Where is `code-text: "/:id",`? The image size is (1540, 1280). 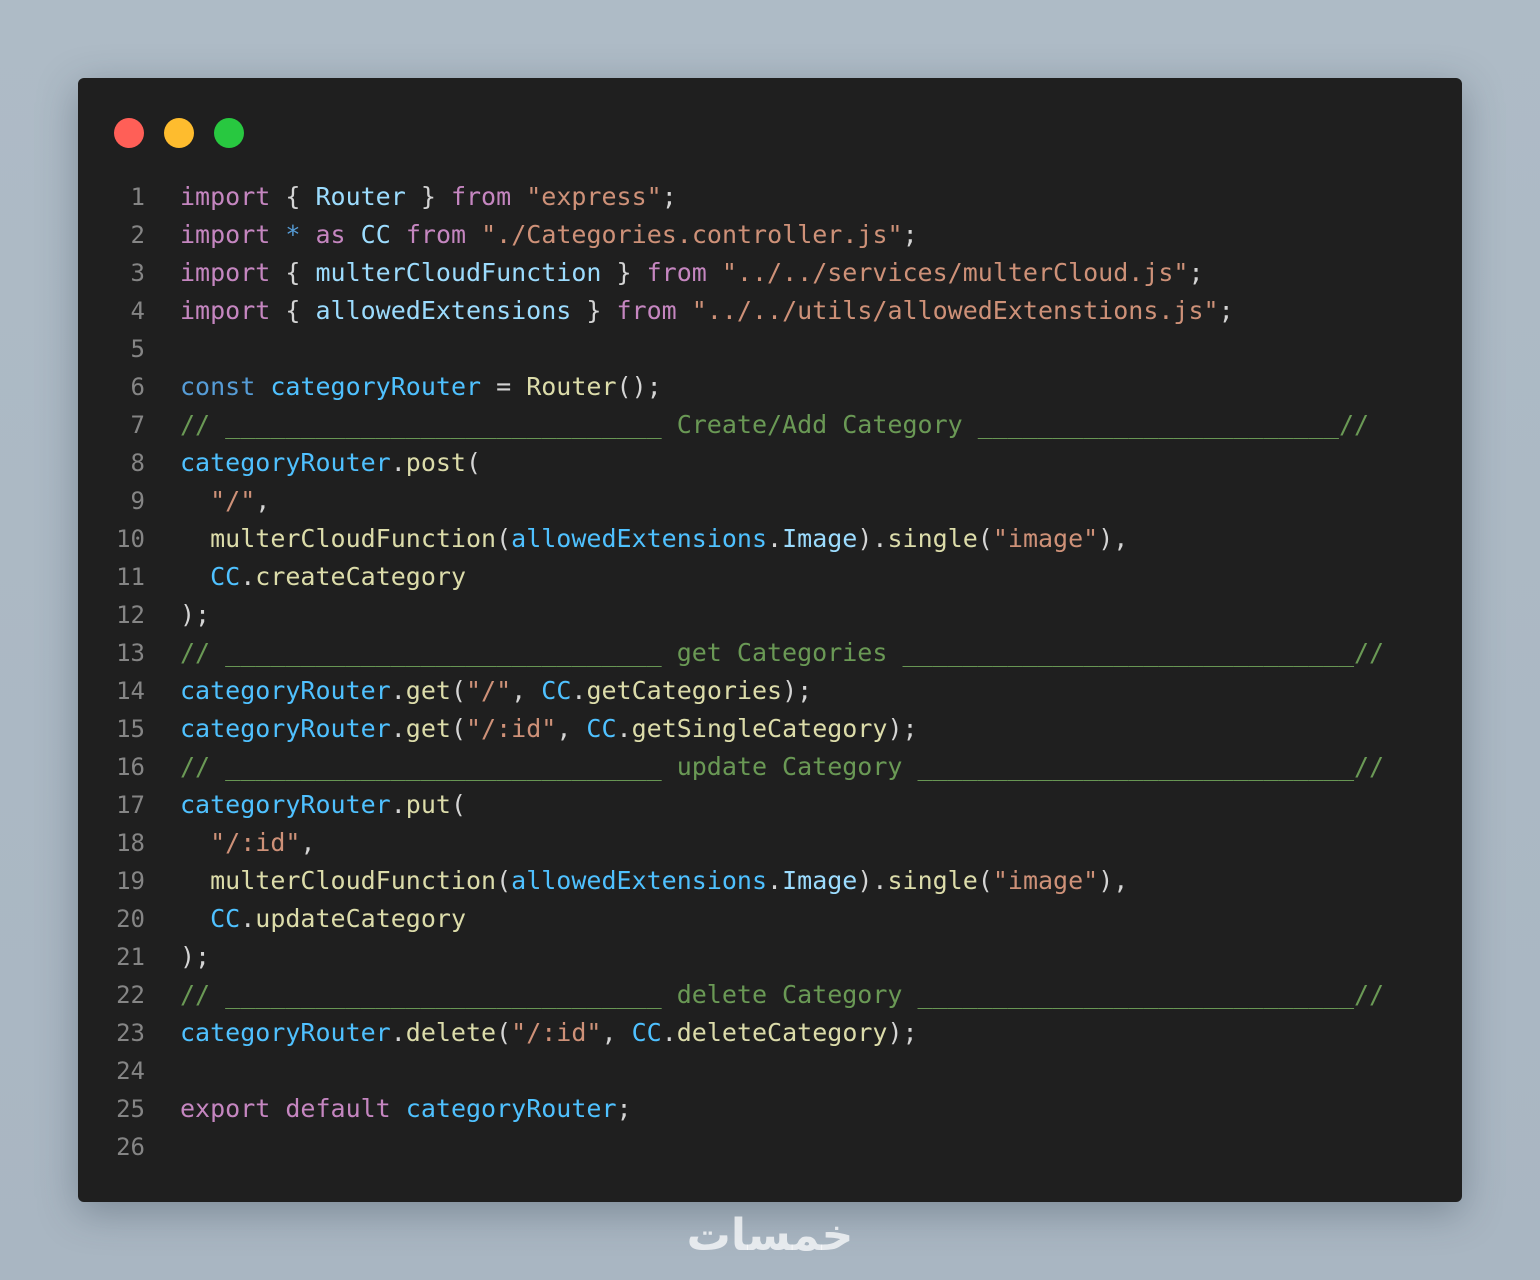 code-text: "/:id", is located at coordinates (247, 843).